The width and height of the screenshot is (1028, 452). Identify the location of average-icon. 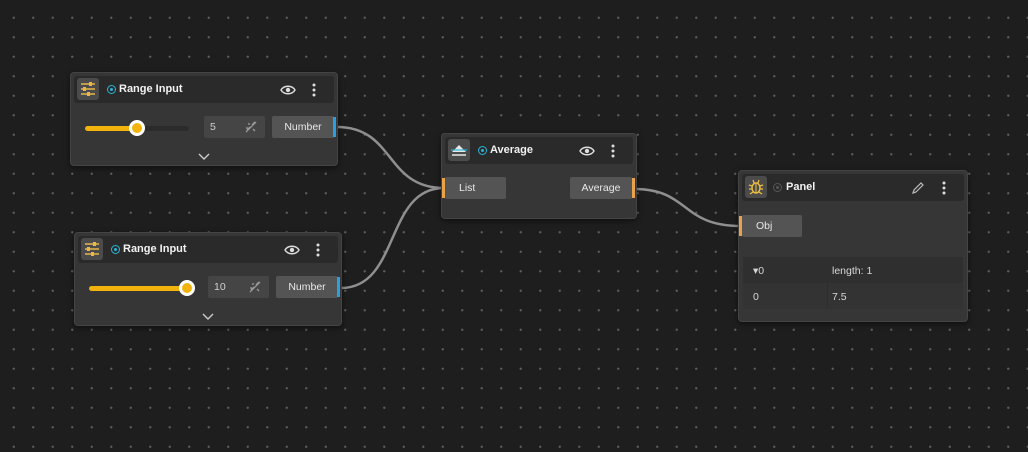
(459, 150).